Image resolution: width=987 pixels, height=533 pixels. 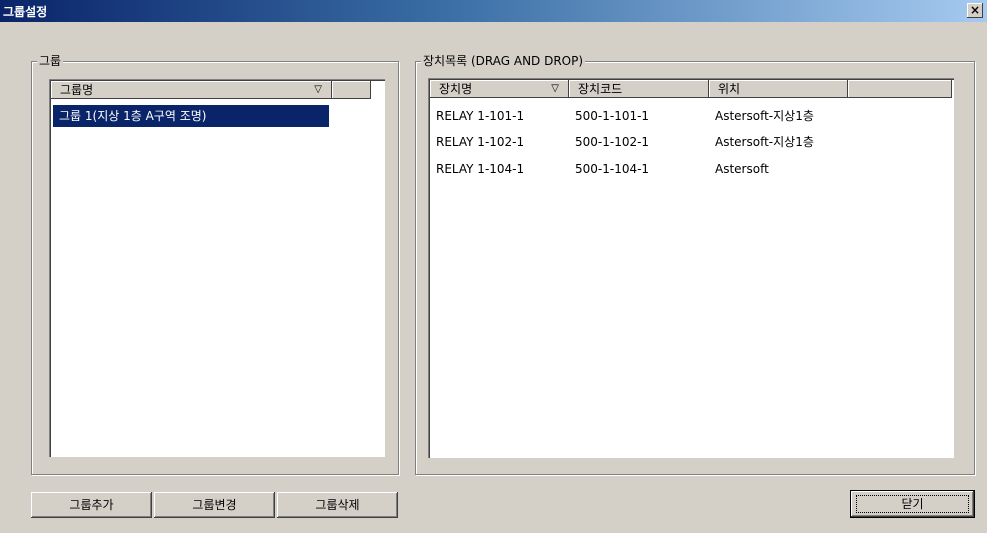 I want to click on device-row: RELAY 1-102-1 500-1-102-1 Astersoft-지상1층, so click(x=643, y=142).